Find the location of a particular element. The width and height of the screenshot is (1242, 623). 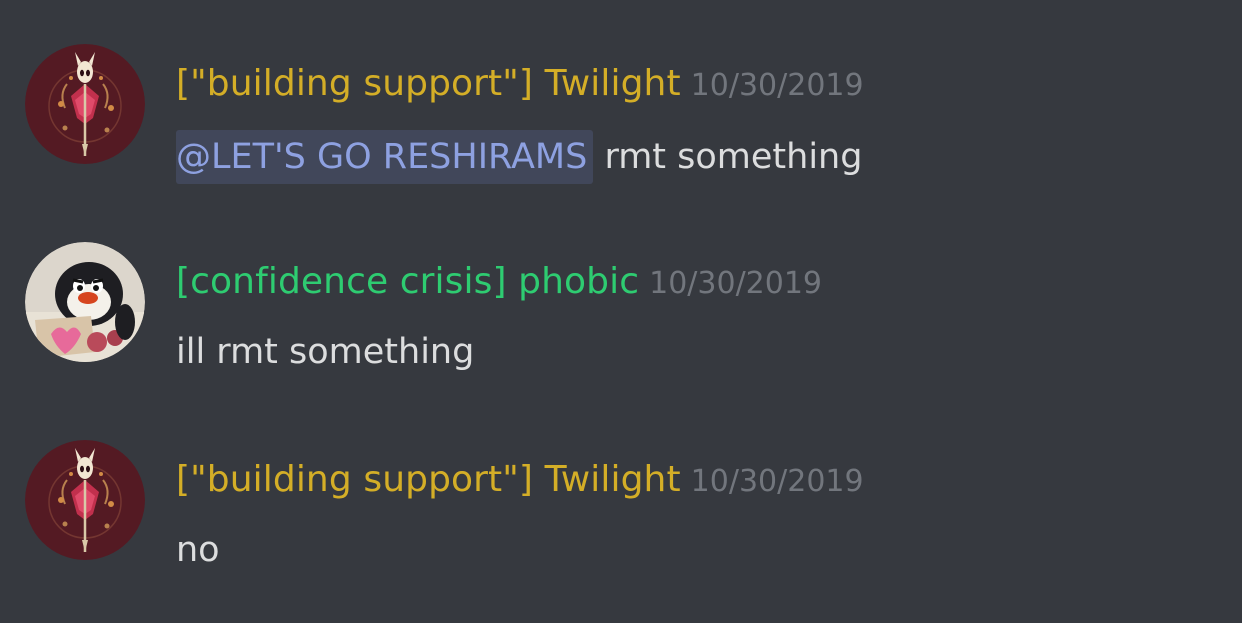

message-content: @LET'S GO RESHIRAMS rmt something is located at coordinates (519, 157).